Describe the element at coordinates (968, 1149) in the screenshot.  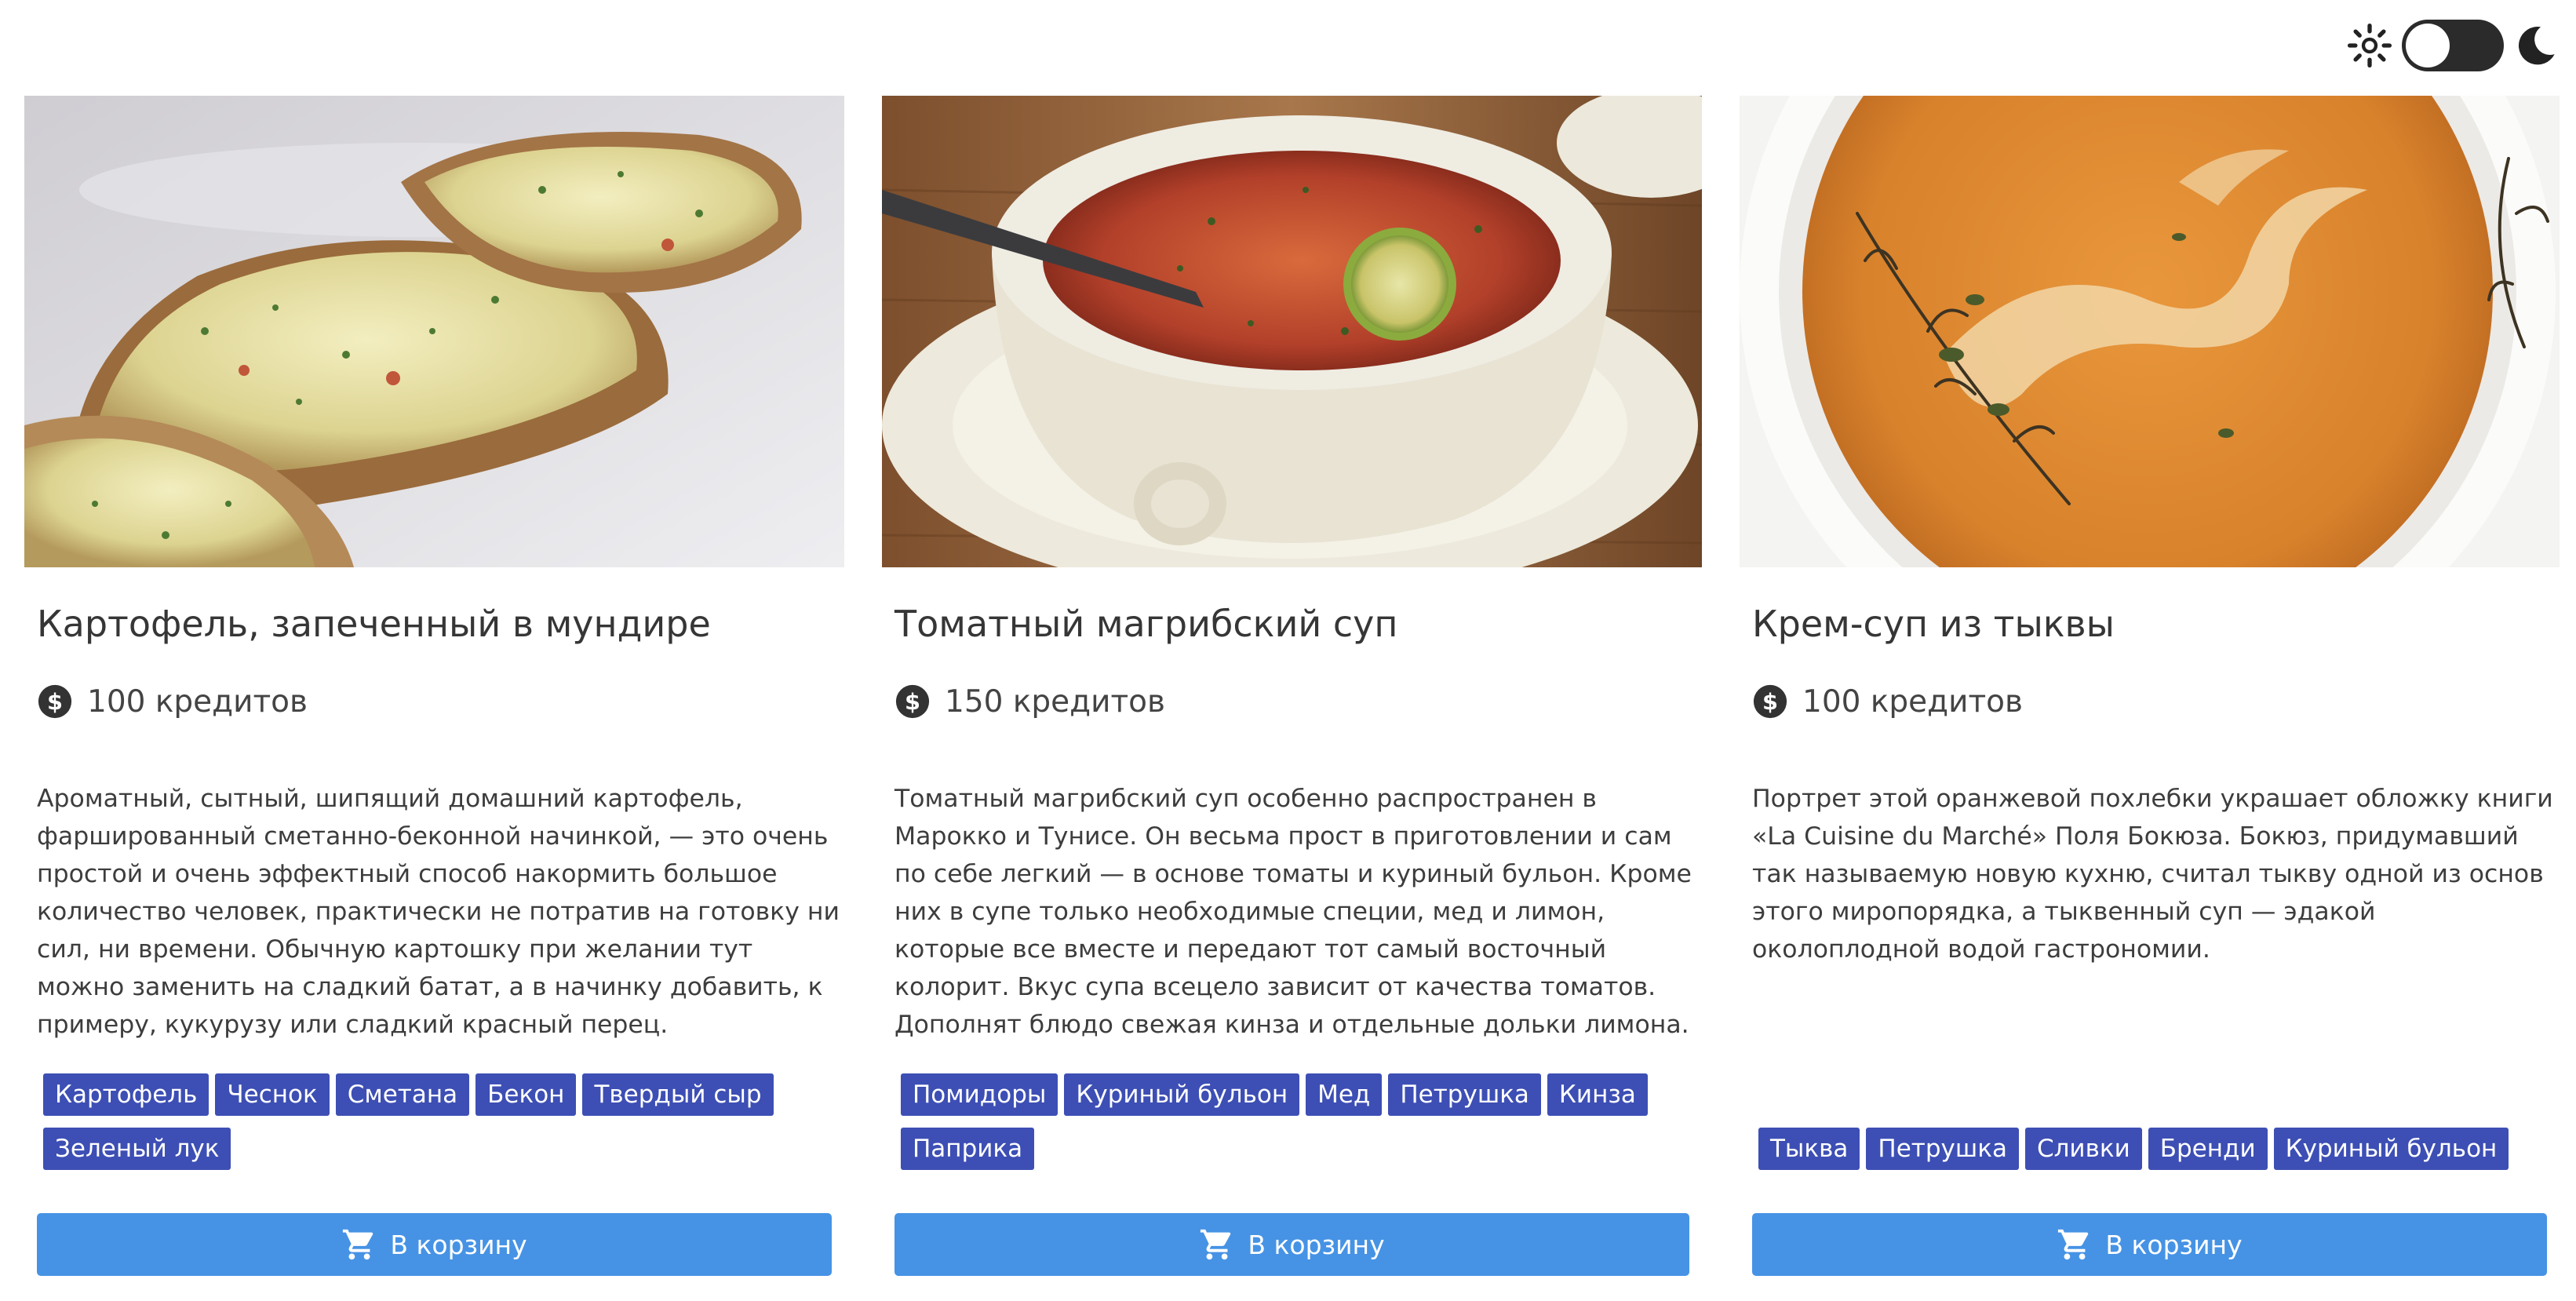
I see `ingredient-tag: Паприка` at that location.